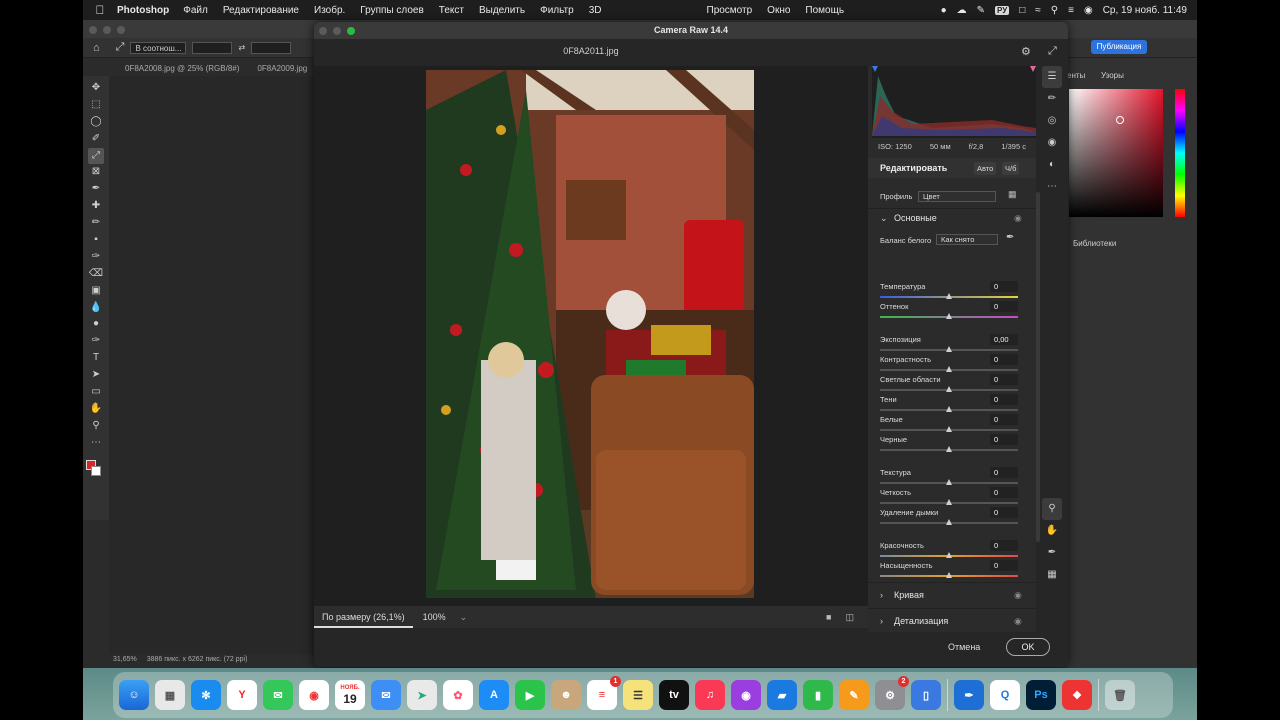 The width and height of the screenshot is (1280, 720). What do you see at coordinates (638, 695) in the screenshot?
I see `notes-icon: ☰` at bounding box center [638, 695].